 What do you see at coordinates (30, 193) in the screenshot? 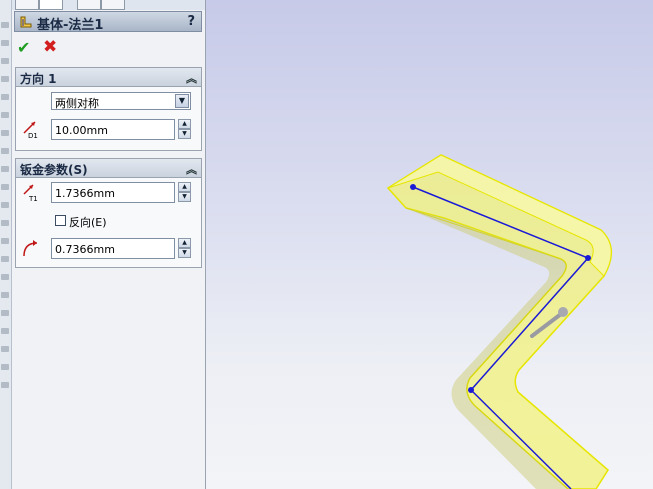
I see `thickness-t1-icon: T1` at bounding box center [30, 193].